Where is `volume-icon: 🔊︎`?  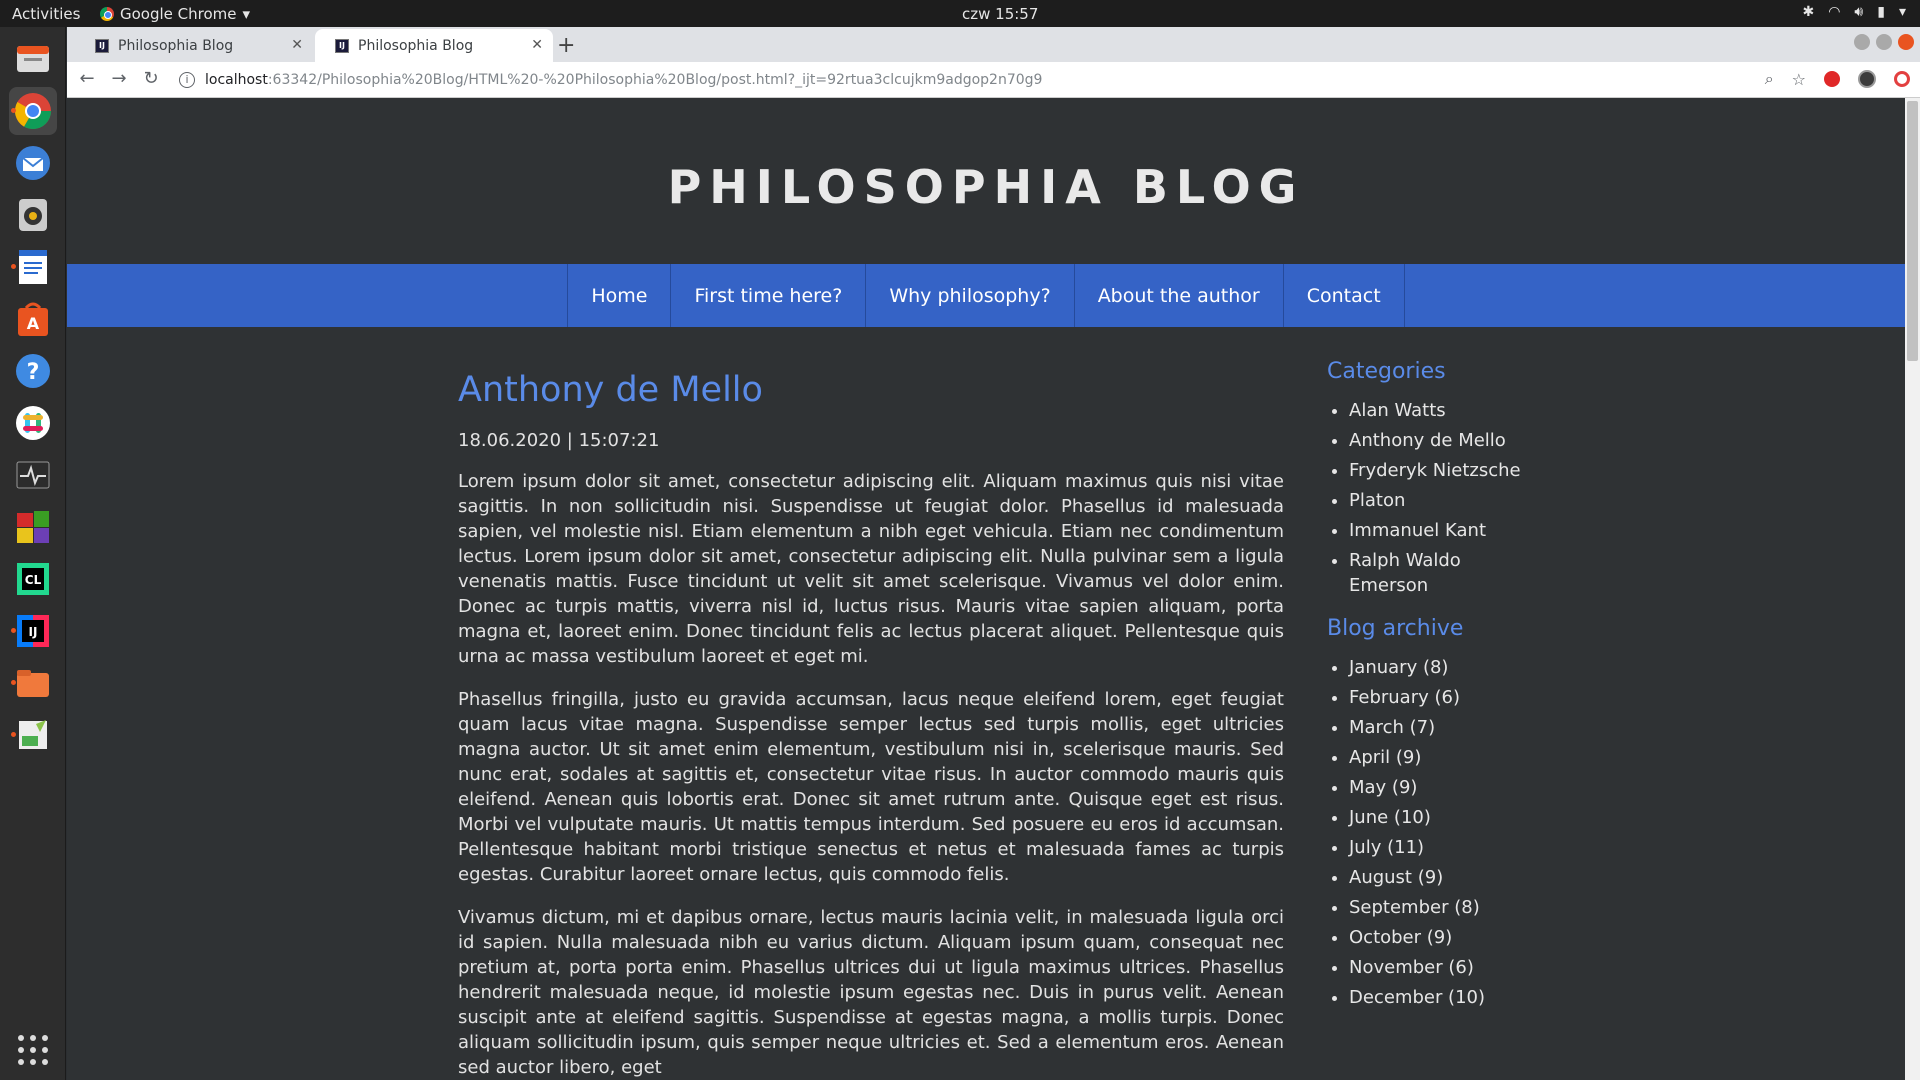 volume-icon: 🔊︎ is located at coordinates (1858, 12).